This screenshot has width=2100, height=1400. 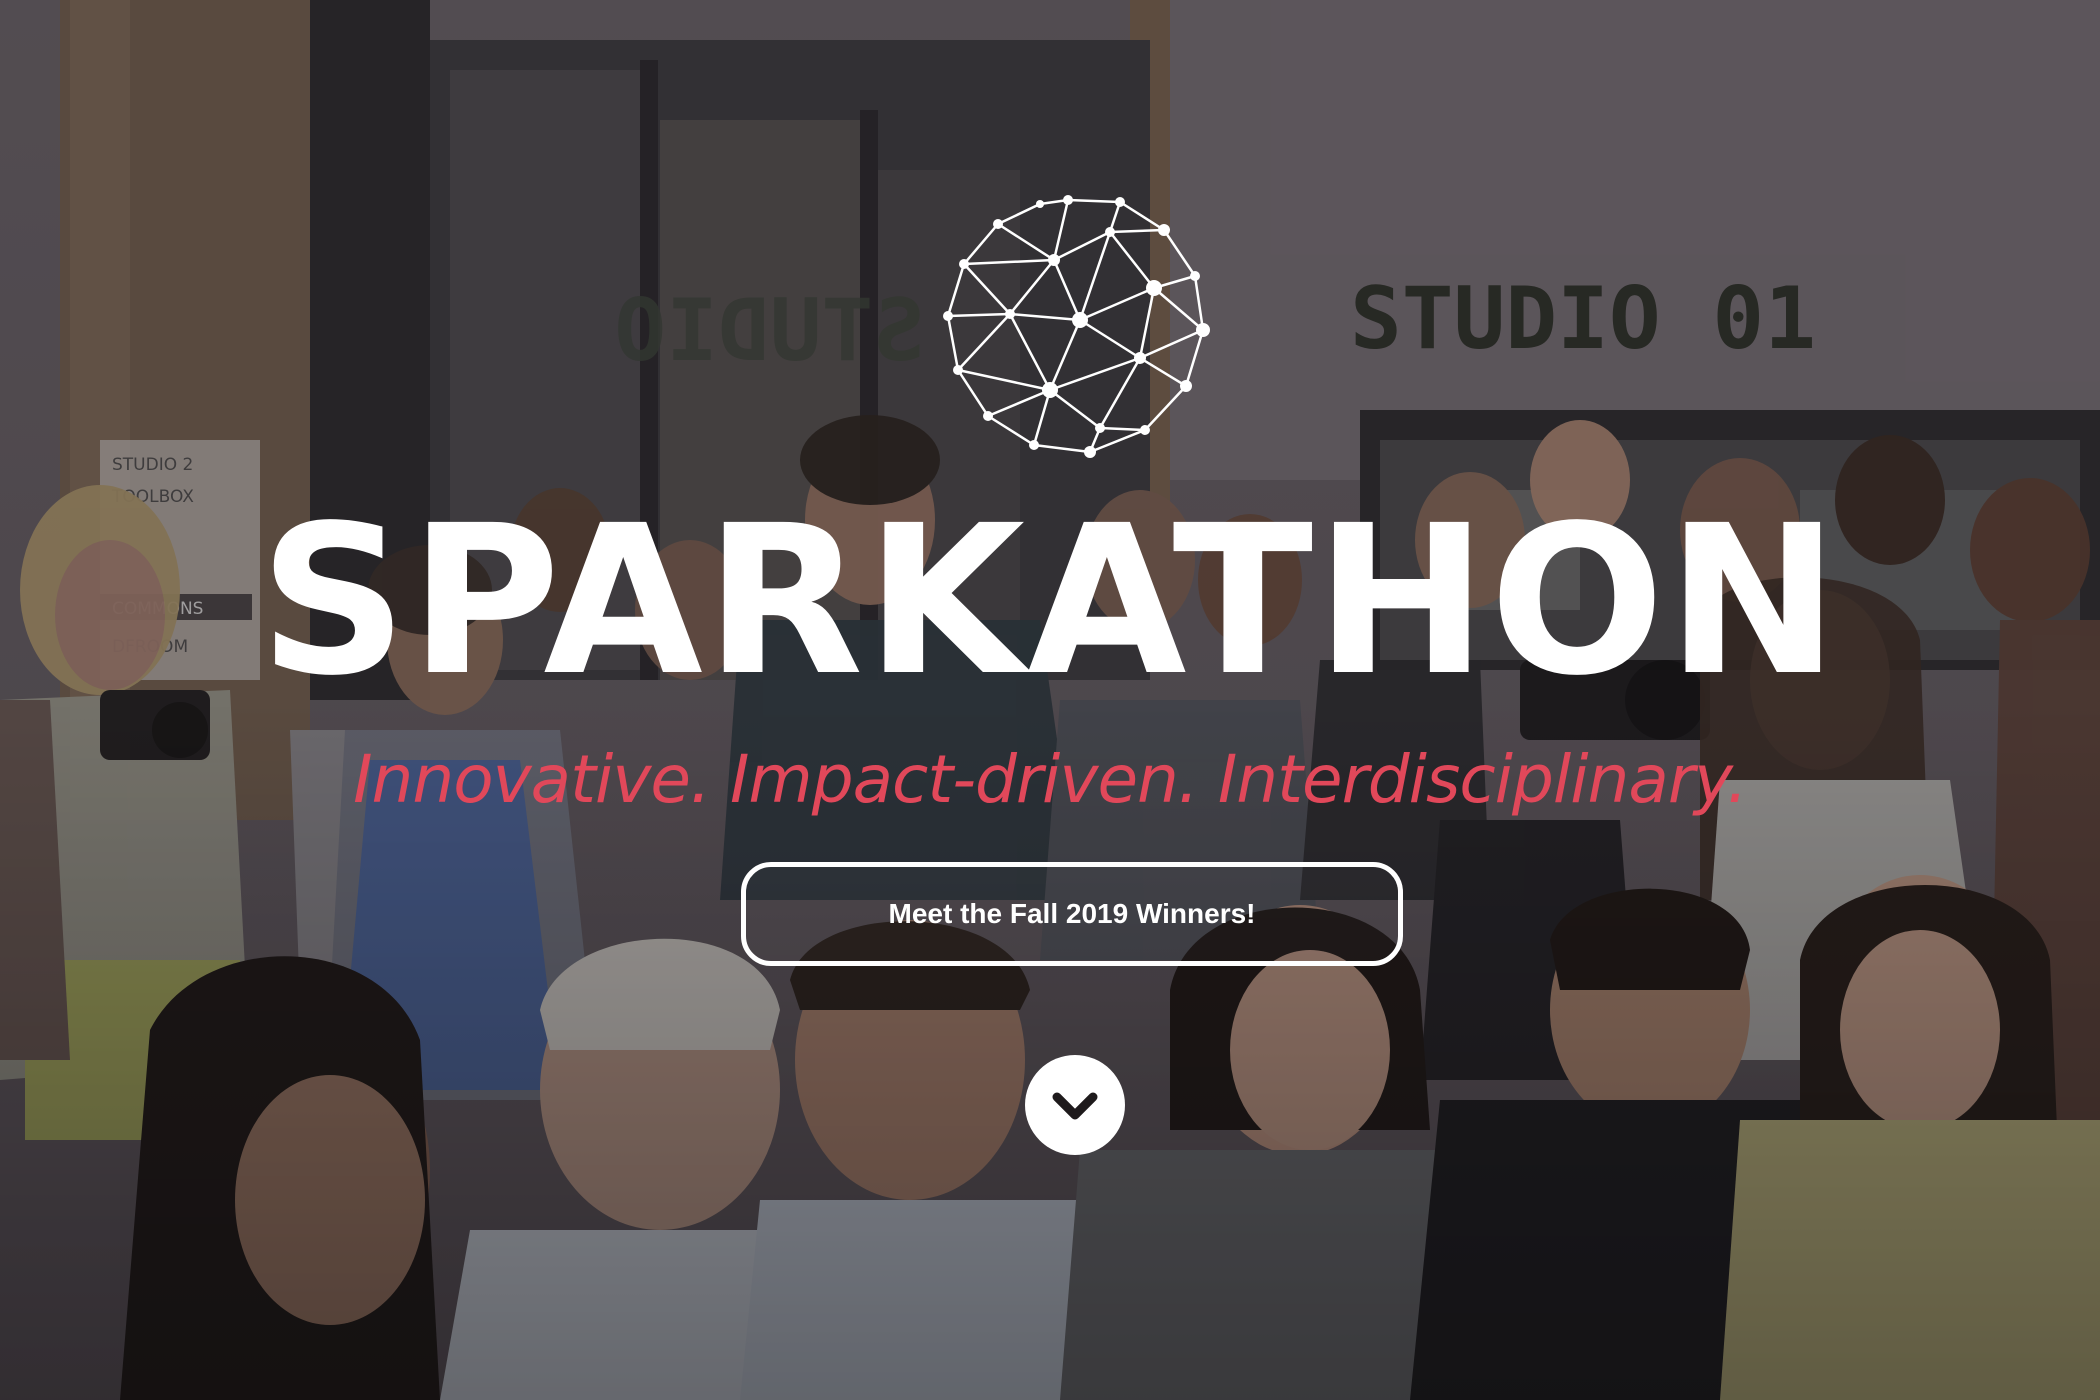 I want to click on meet-winners-button: Meet the Fall 2019 Winners!, so click(x=1072, y=914).